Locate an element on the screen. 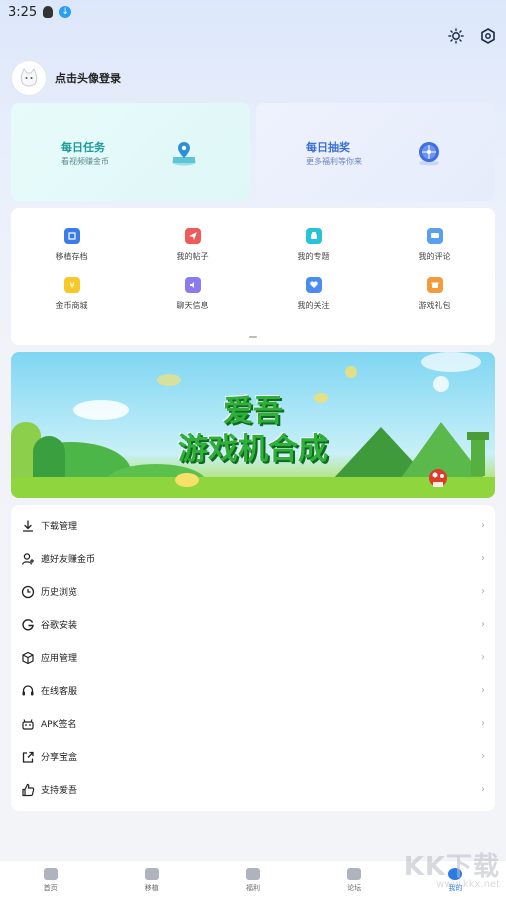 The width and height of the screenshot is (506, 899). download-notification-icon: ↓ is located at coordinates (65, 12).